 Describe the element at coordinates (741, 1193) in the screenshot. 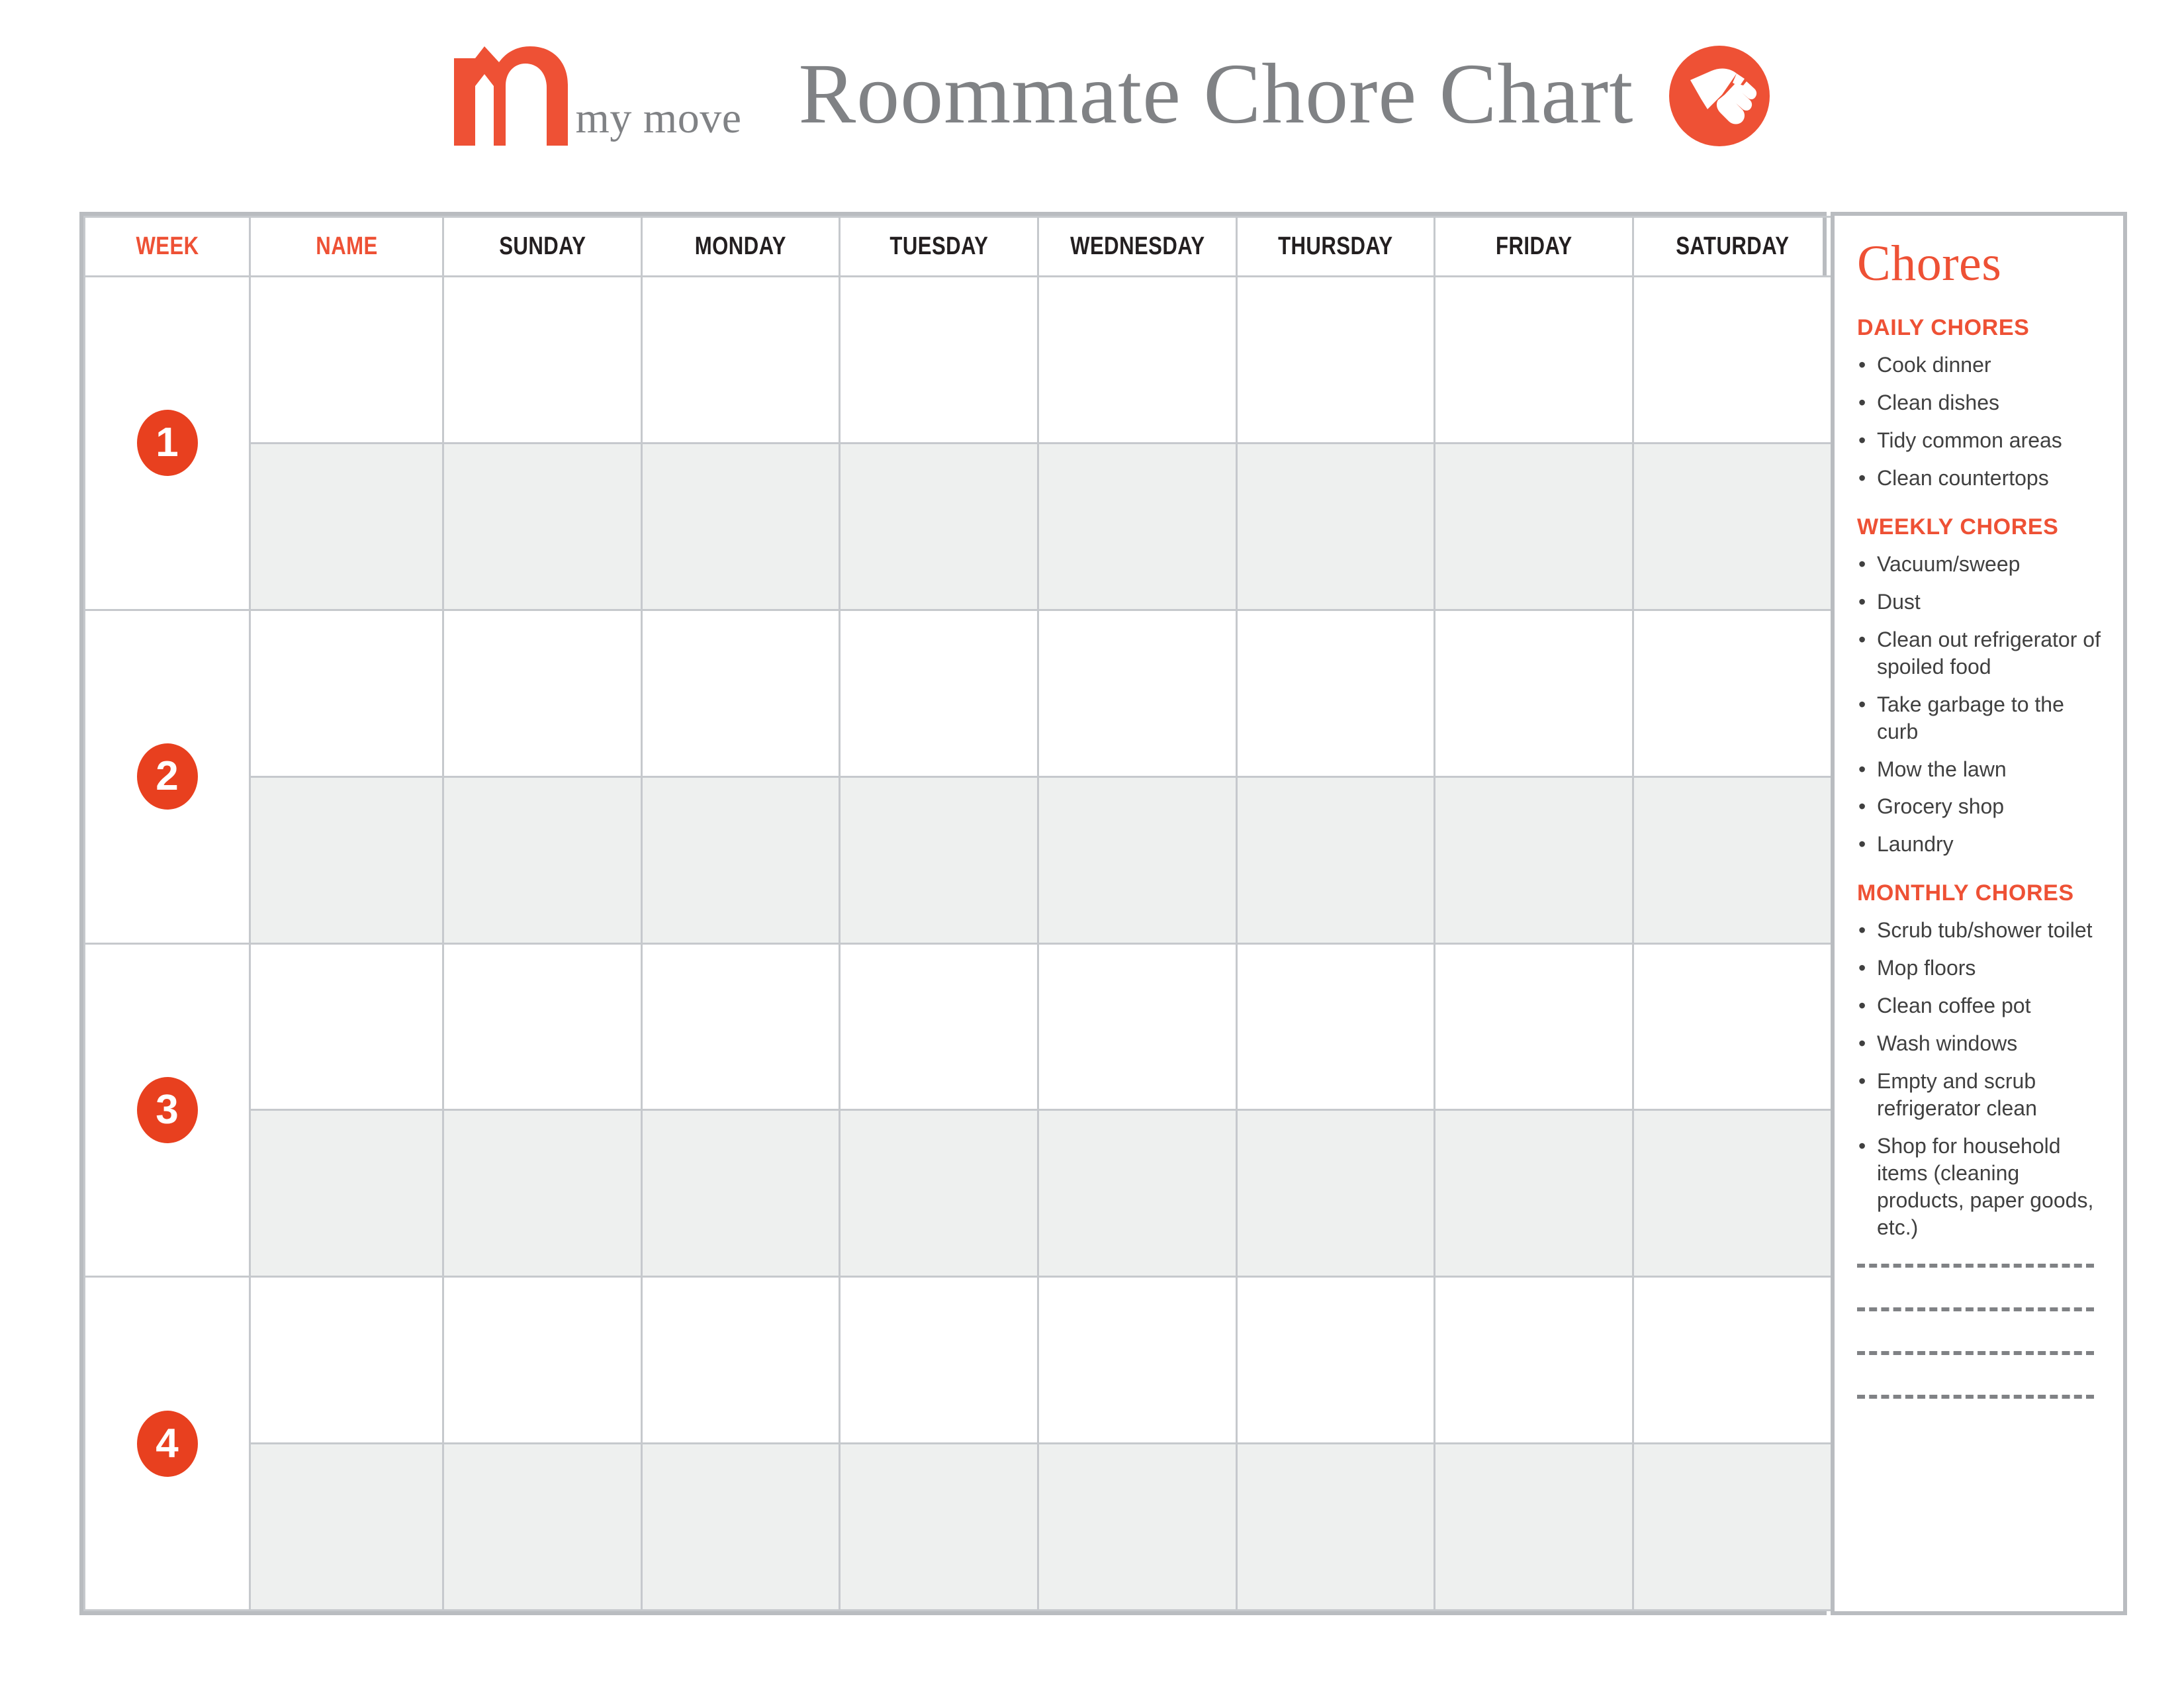

I see `cell-monday-w3r2` at that location.